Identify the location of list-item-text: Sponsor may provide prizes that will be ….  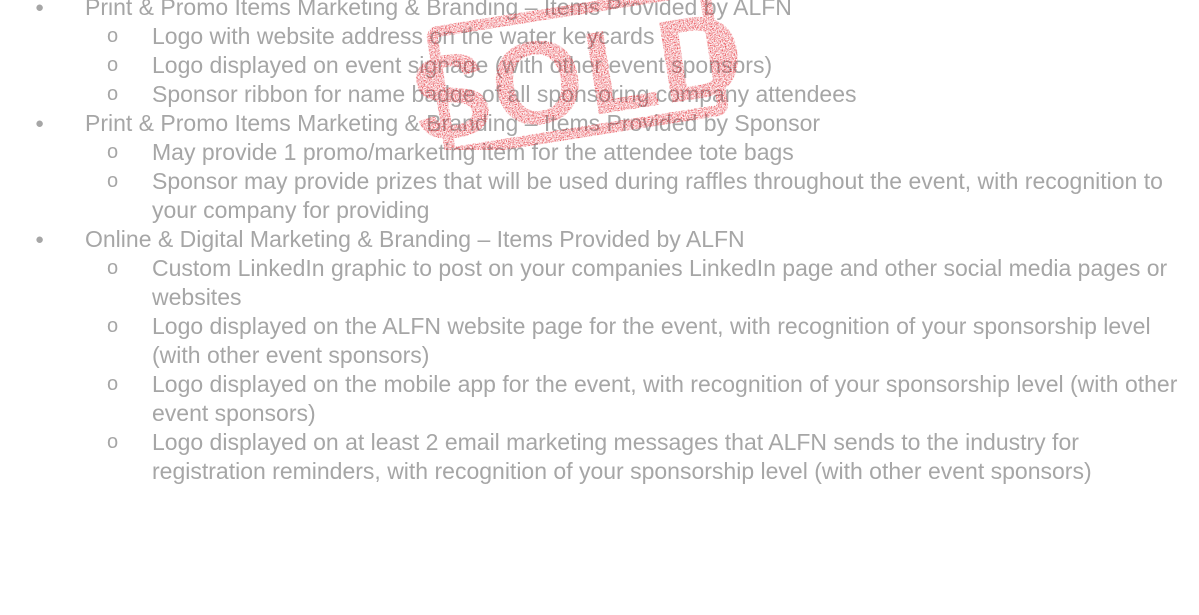
(657, 195).